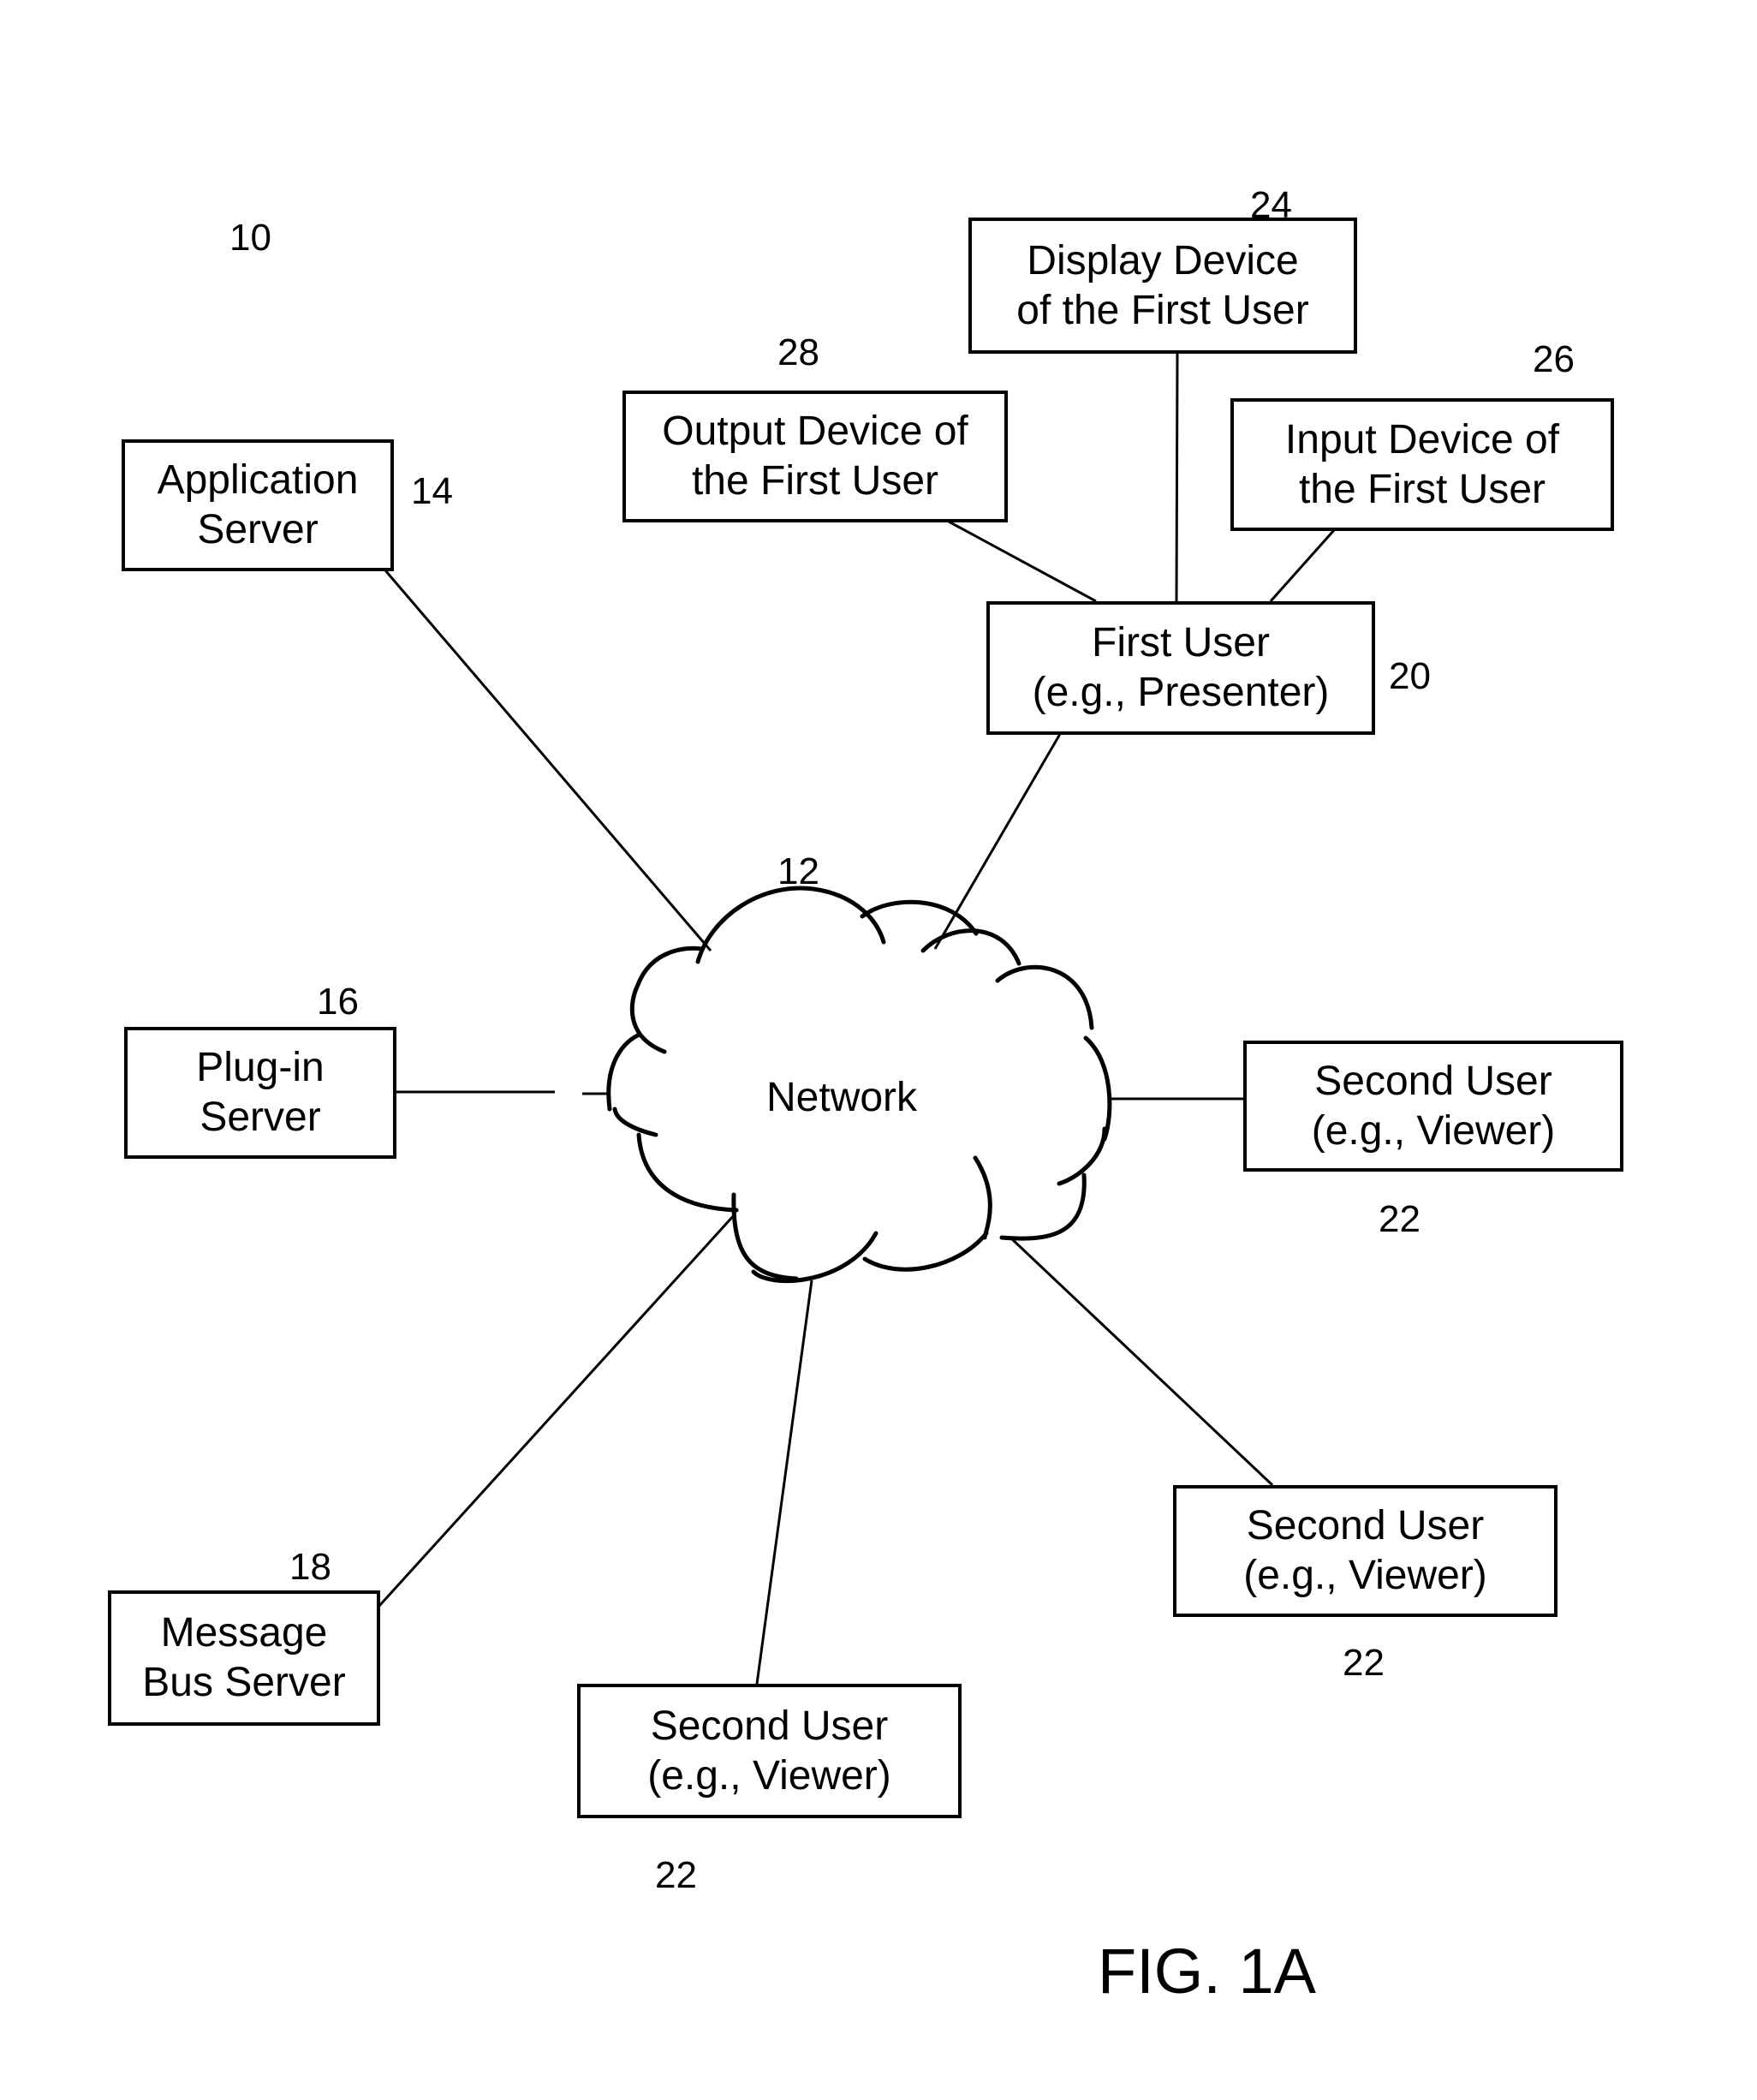 Image resolution: width=1757 pixels, height=2100 pixels. Describe the element at coordinates (1410, 676) in the screenshot. I see `first-user-ref: 20` at that location.